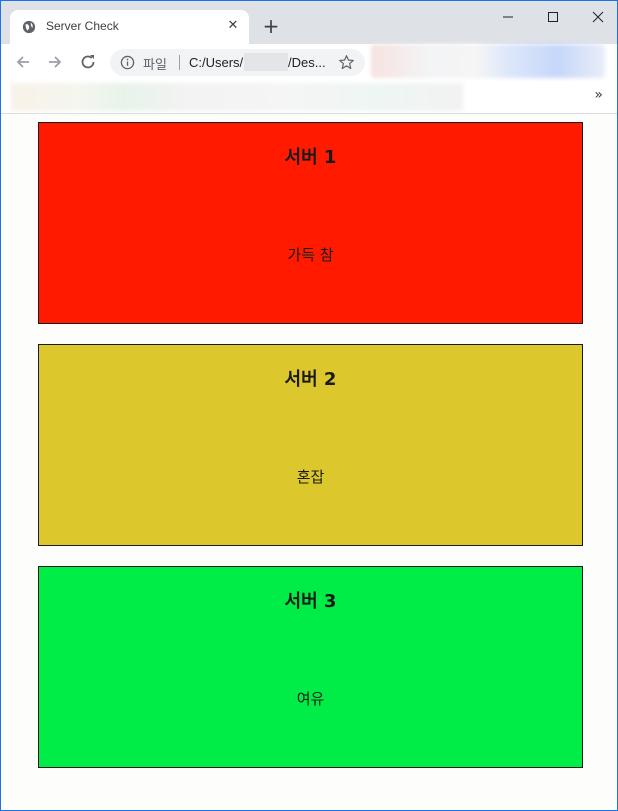 Image resolution: width=618 pixels, height=811 pixels. Describe the element at coordinates (155, 65) in the screenshot. I see `scheme-label: 파일` at that location.